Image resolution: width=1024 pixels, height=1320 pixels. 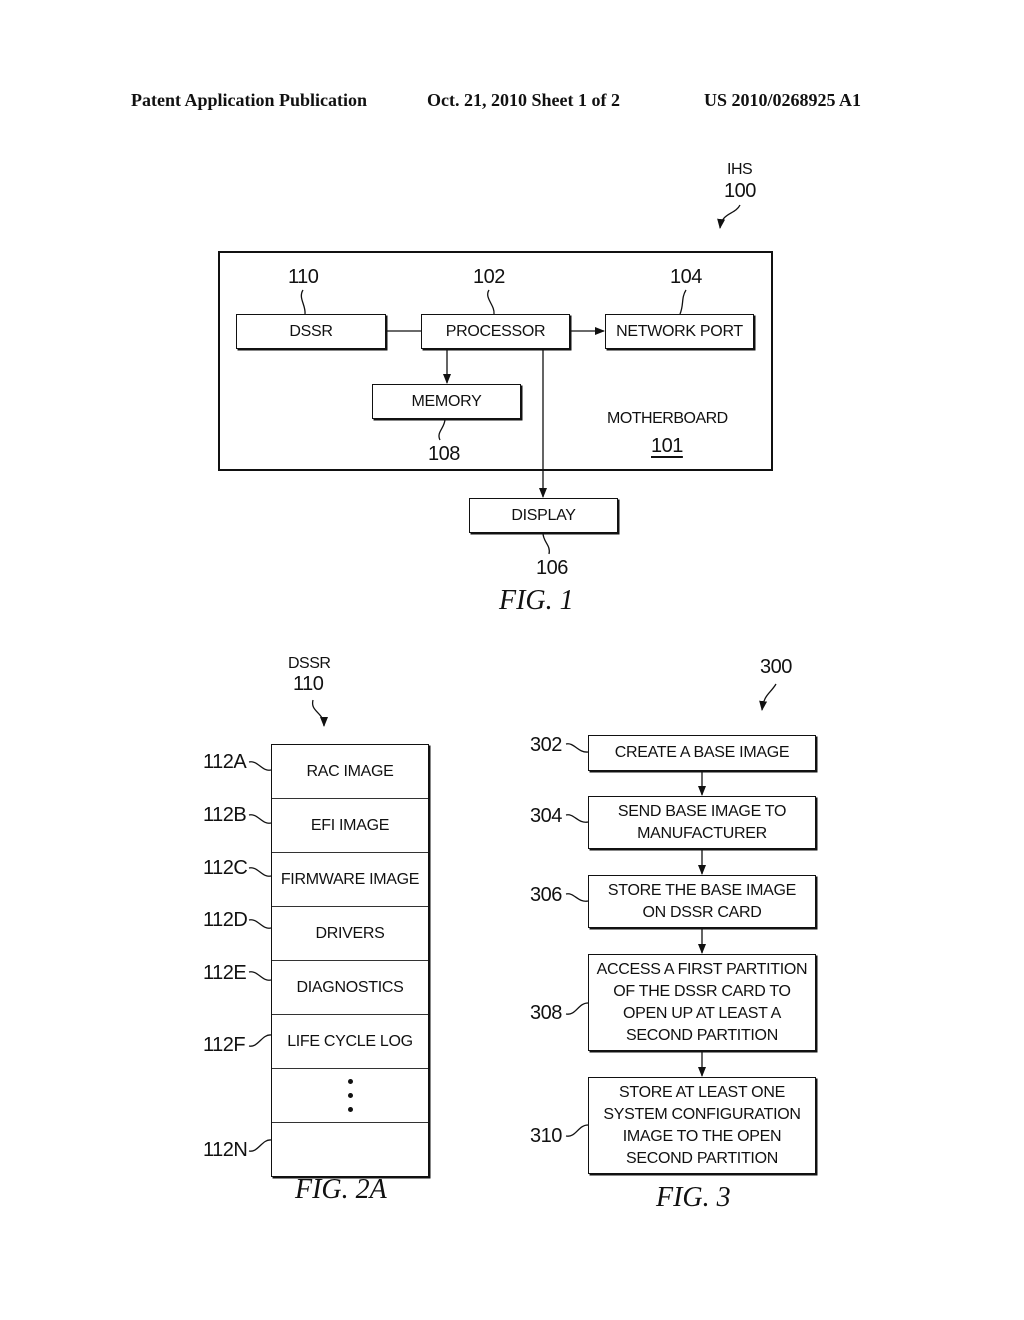 I want to click on memory-block-label: MEMORY, so click(x=446, y=401).